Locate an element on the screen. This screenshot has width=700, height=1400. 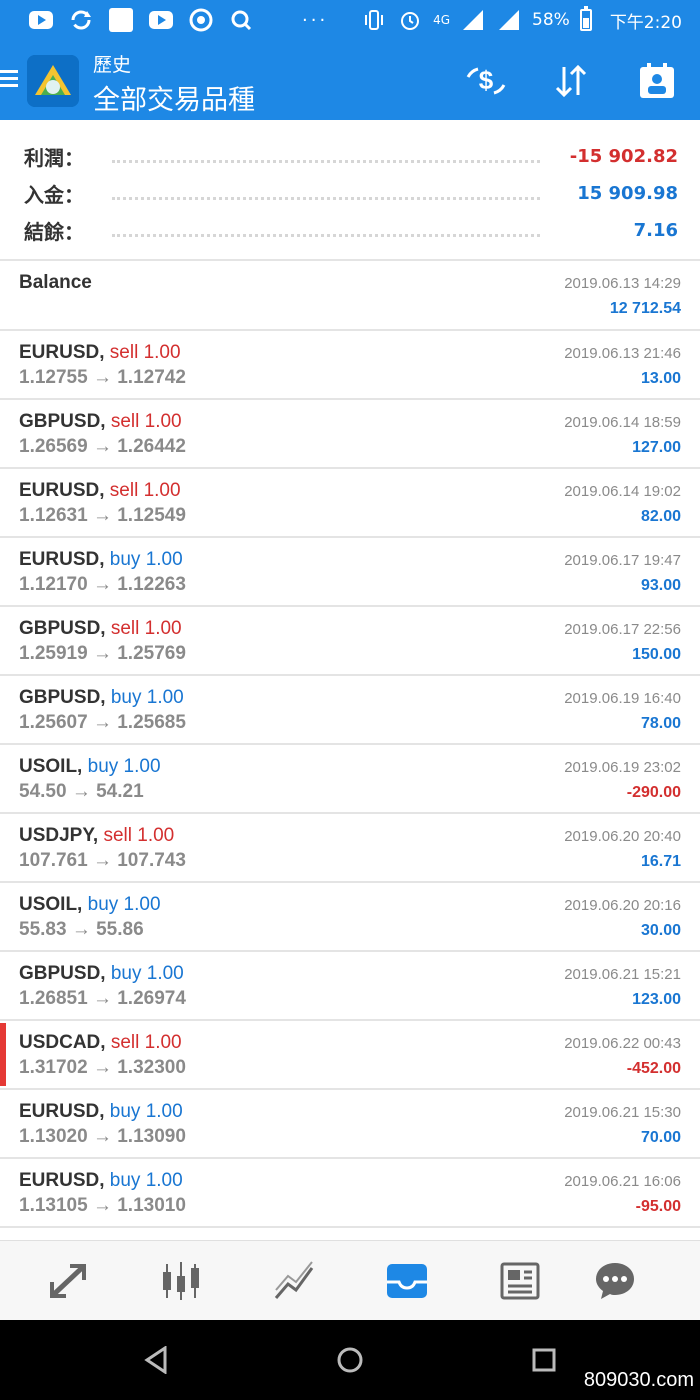
trade-date: 2019.06.19 23:02 is located at coordinates (622, 767).